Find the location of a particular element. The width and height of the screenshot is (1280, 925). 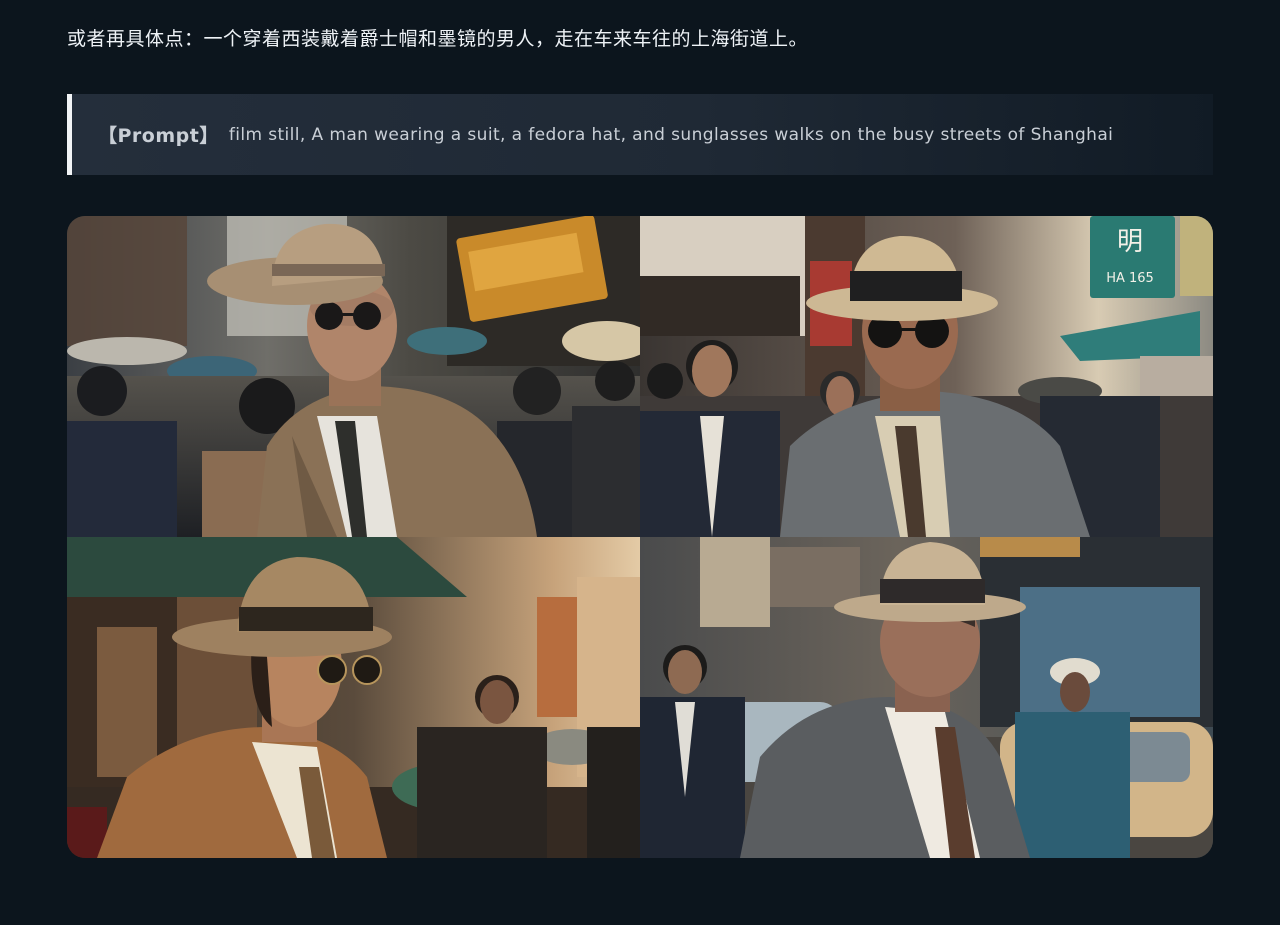

prompt-label: 【Prompt】 is located at coordinates (158, 136).